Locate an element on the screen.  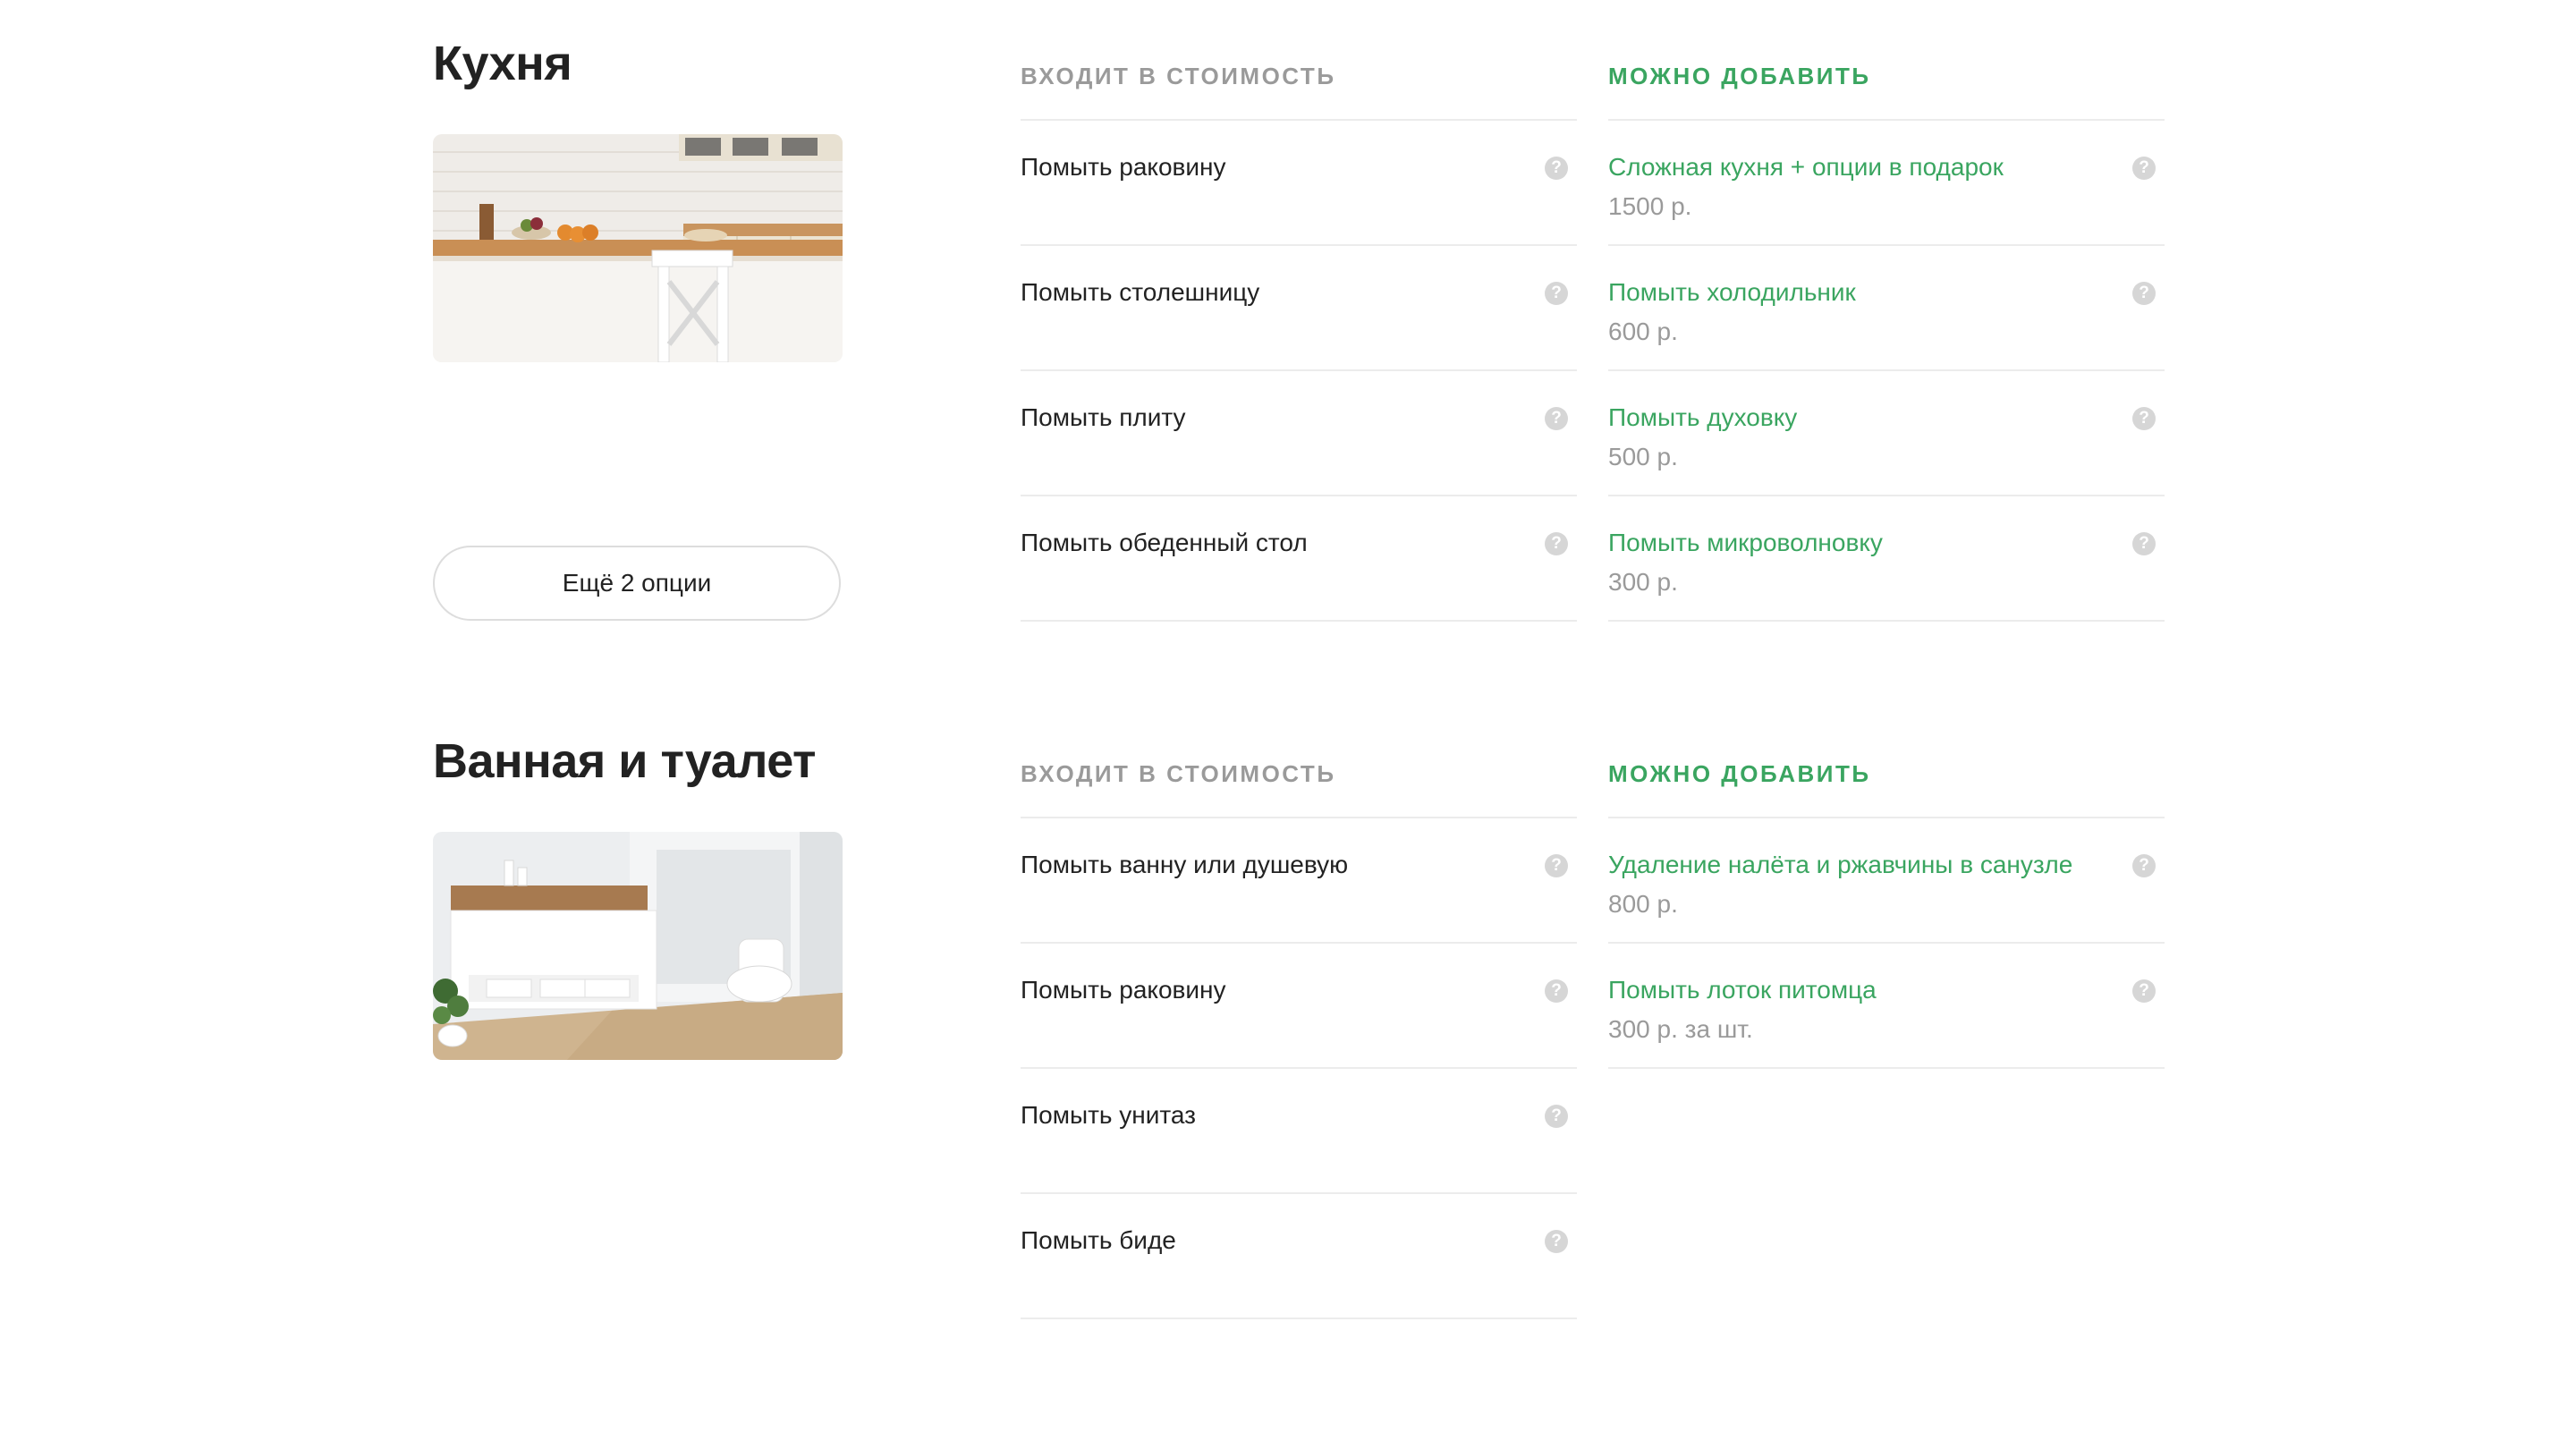
list-item: Помыть лоток питомца 300 р. за шт. ? is located at coordinates (1886, 1006).